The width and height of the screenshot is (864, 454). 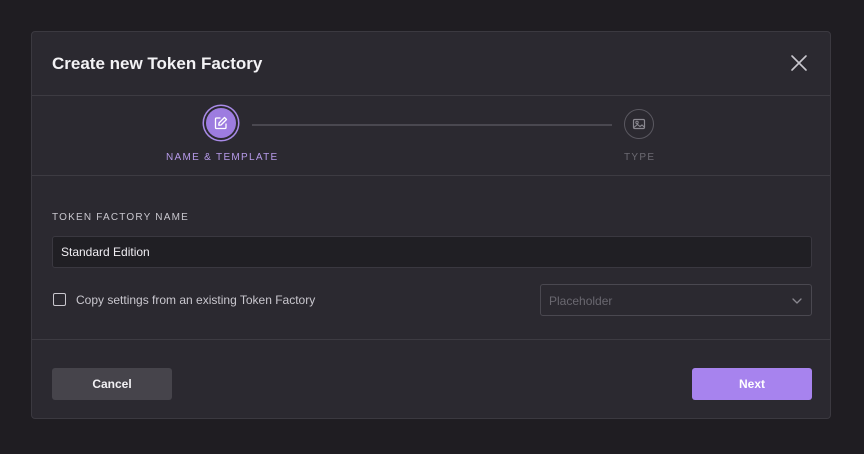 I want to click on dialog-header: Create new Token Factory, so click(x=431, y=64).